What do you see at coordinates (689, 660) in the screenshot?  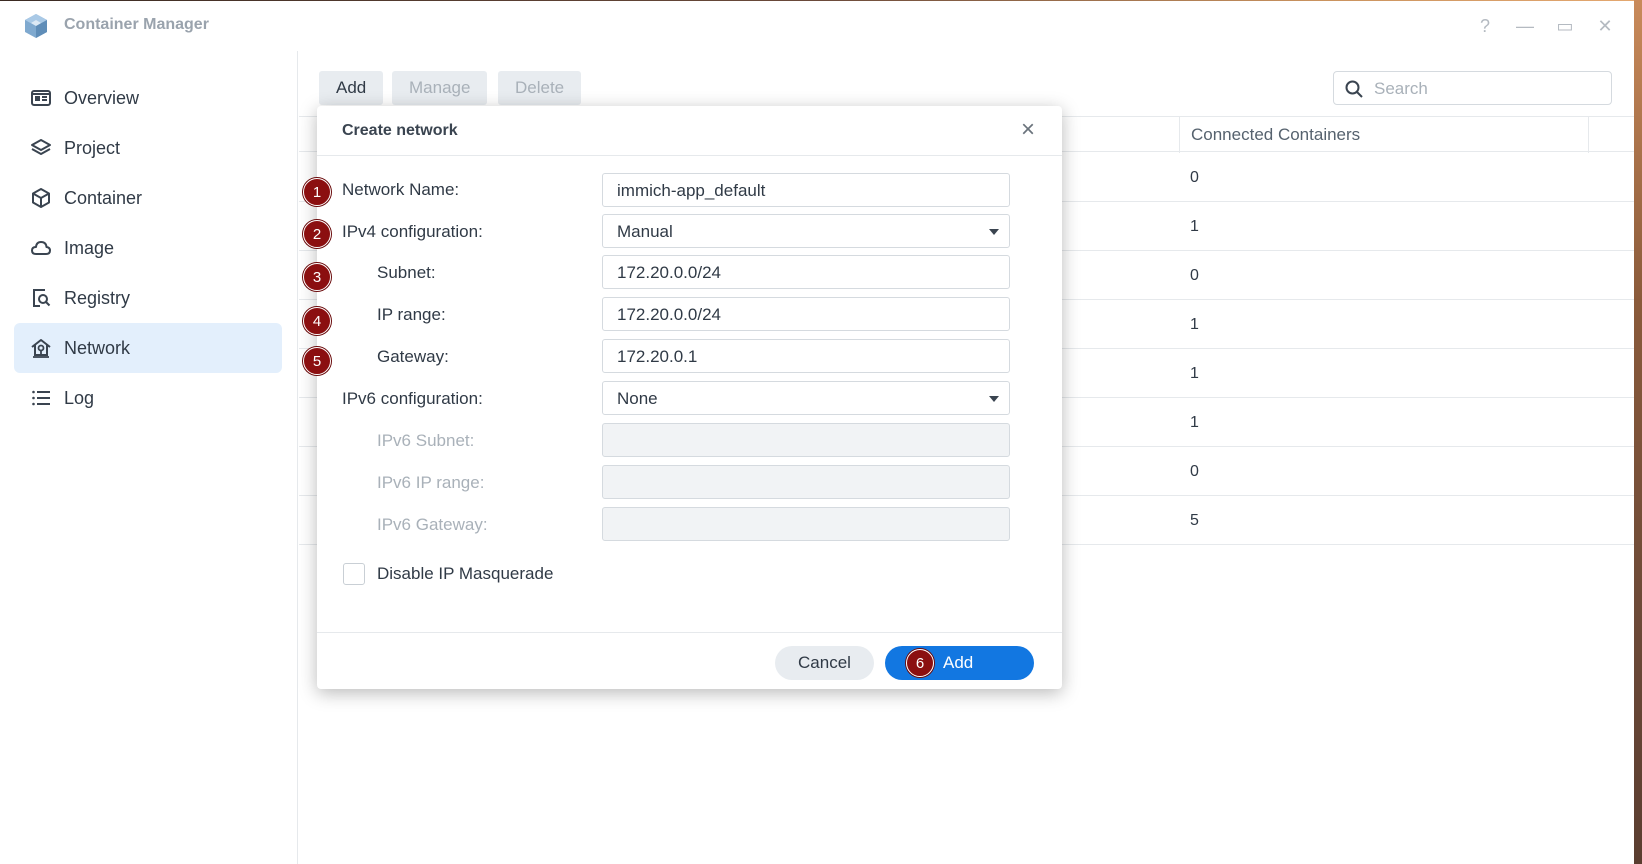 I see `dialog-footer: Cancel Add` at bounding box center [689, 660].